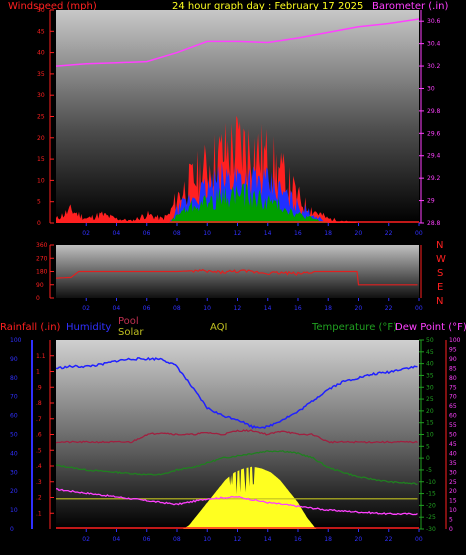 The width and height of the screenshot is (466, 555). What do you see at coordinates (86, 308) in the screenshot?
I see `direction-xtick-label: 02` at bounding box center [86, 308].